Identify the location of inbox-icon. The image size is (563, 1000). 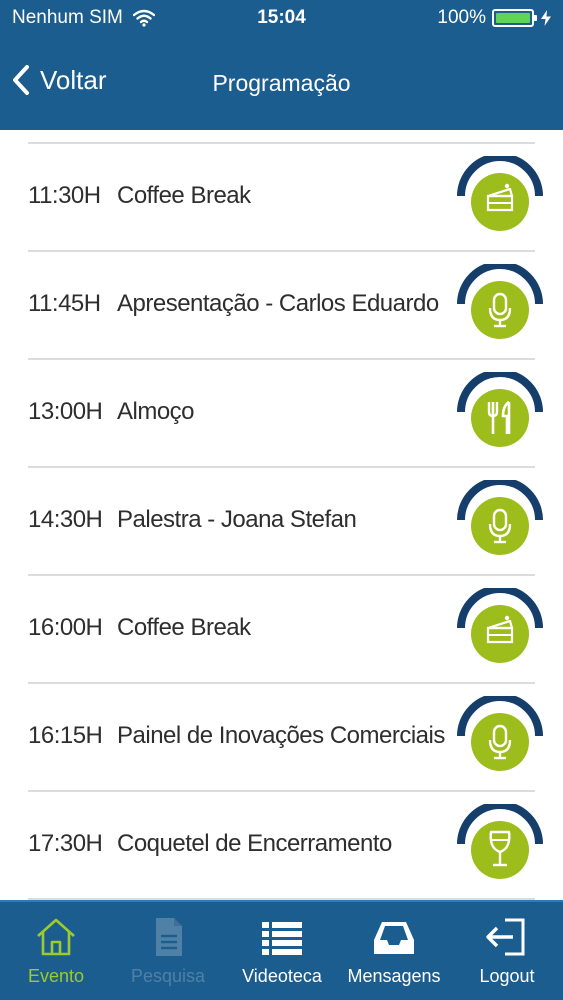
(394, 938).